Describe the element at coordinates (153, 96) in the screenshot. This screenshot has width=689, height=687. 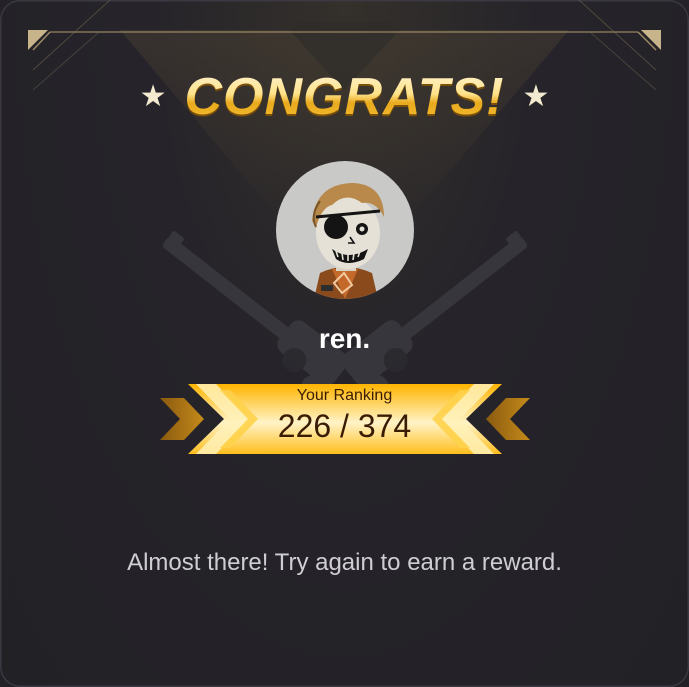
I see `star-left-icon: ★` at that location.